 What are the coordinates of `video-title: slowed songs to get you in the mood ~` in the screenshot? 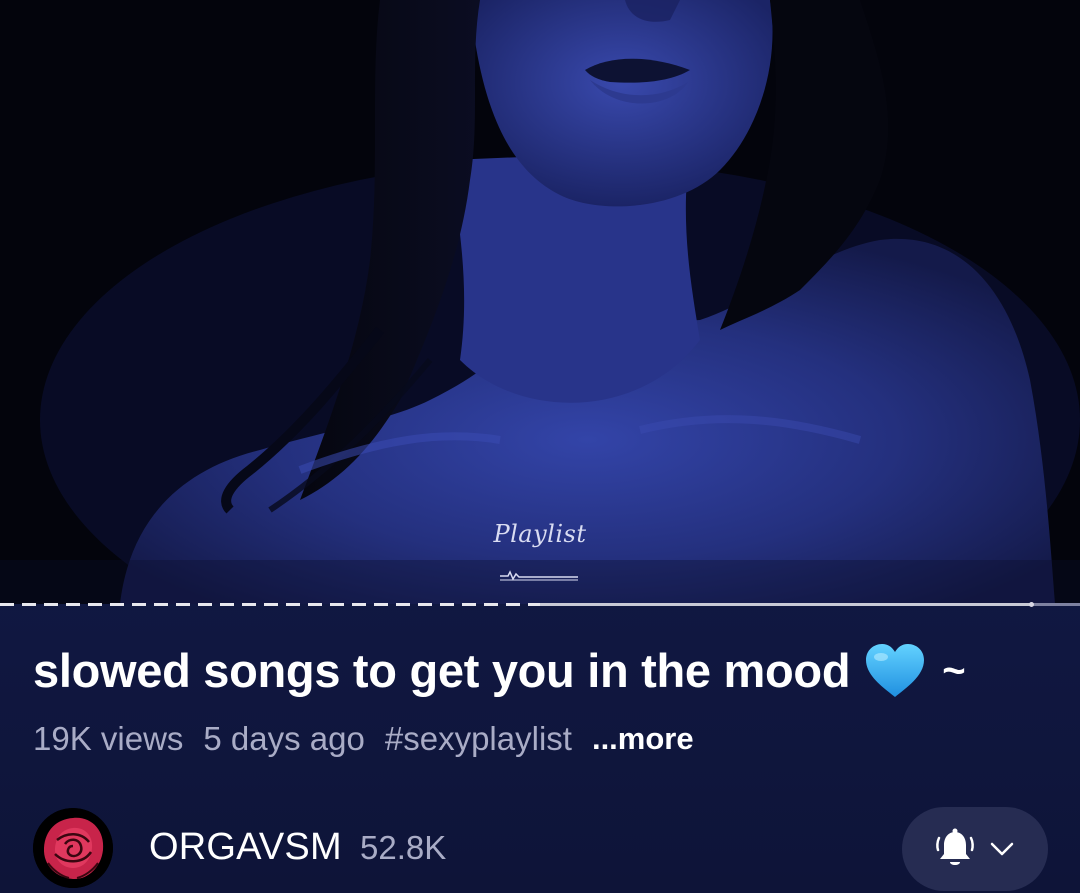 It's located at (543, 671).